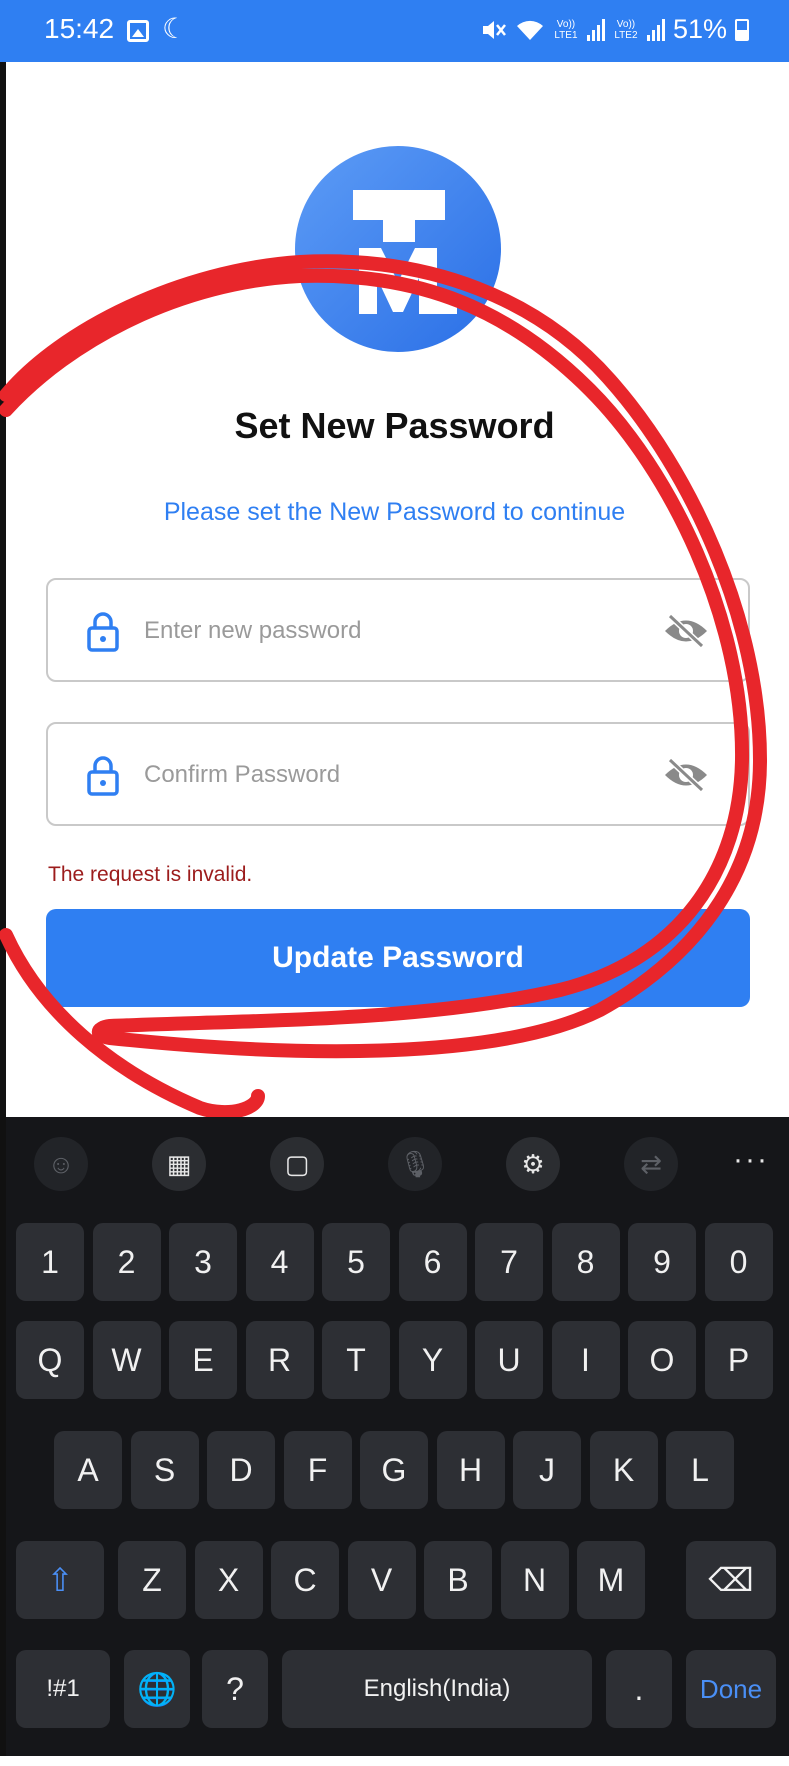 Image resolution: width=789 pixels, height=1766 pixels. What do you see at coordinates (394, 512) in the screenshot?
I see `page-subtitle: Please set the New Password to continue` at bounding box center [394, 512].